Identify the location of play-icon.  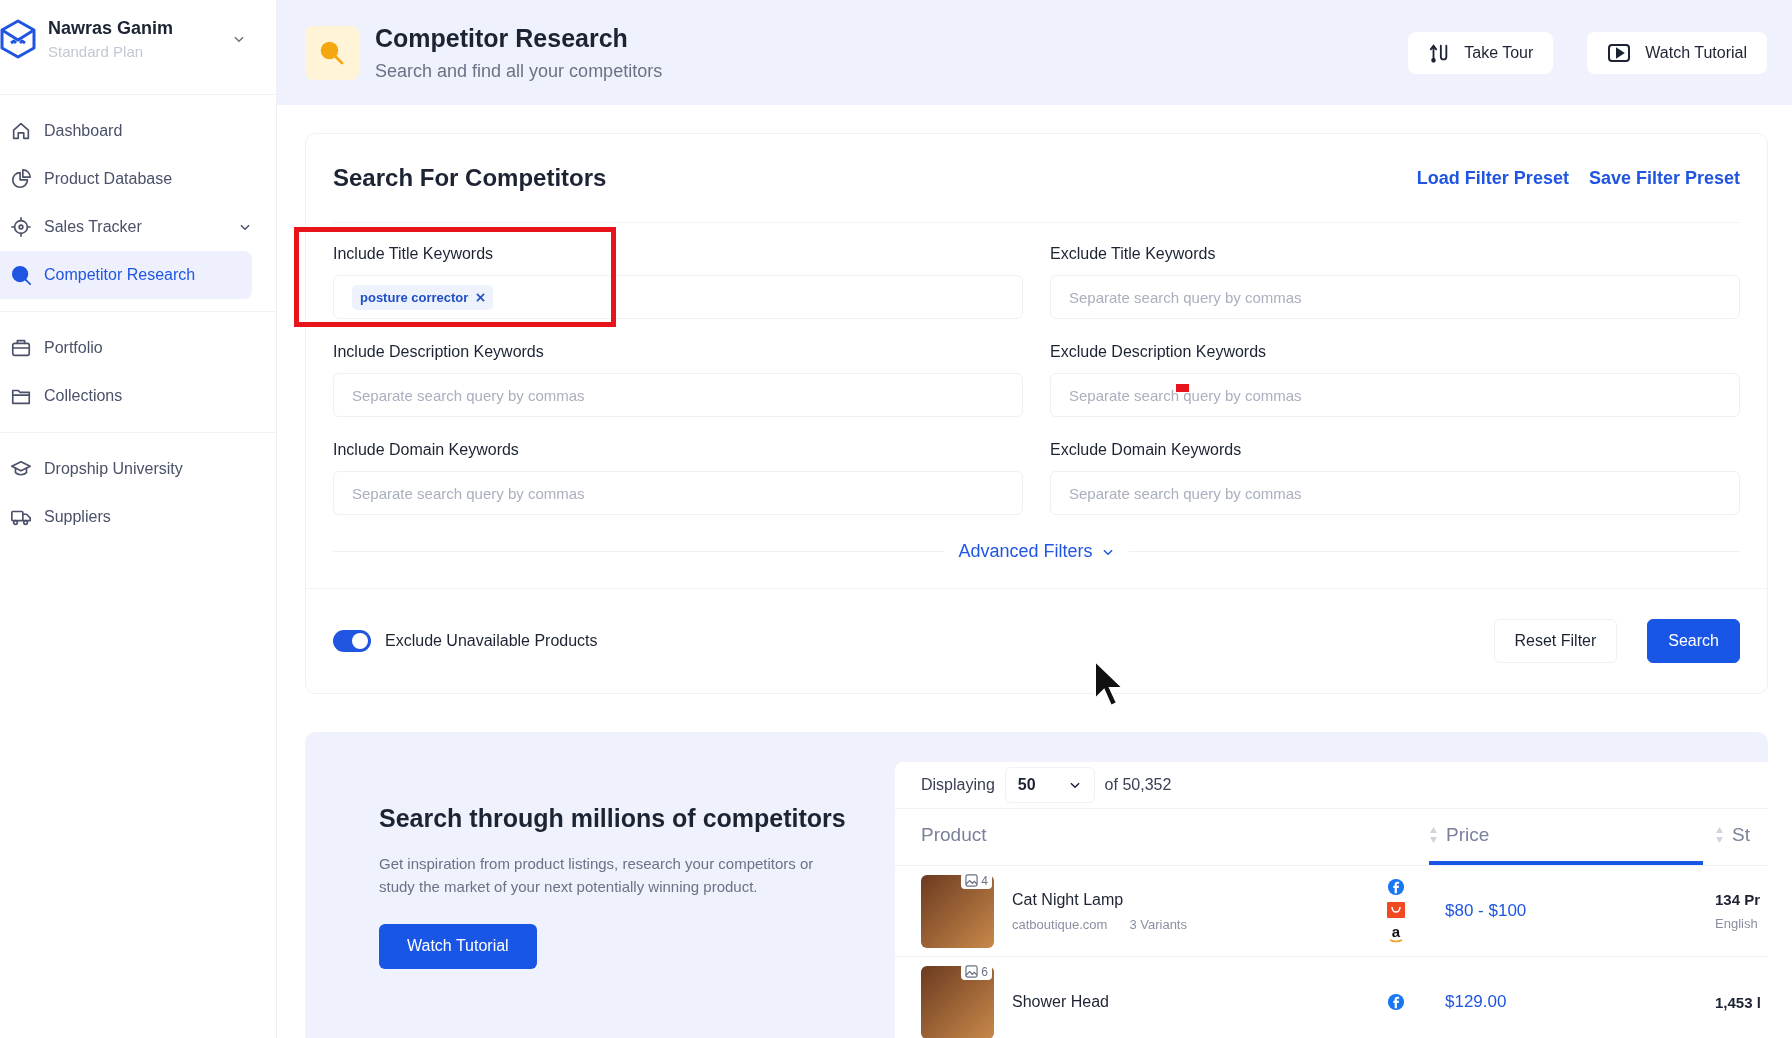
(1619, 52).